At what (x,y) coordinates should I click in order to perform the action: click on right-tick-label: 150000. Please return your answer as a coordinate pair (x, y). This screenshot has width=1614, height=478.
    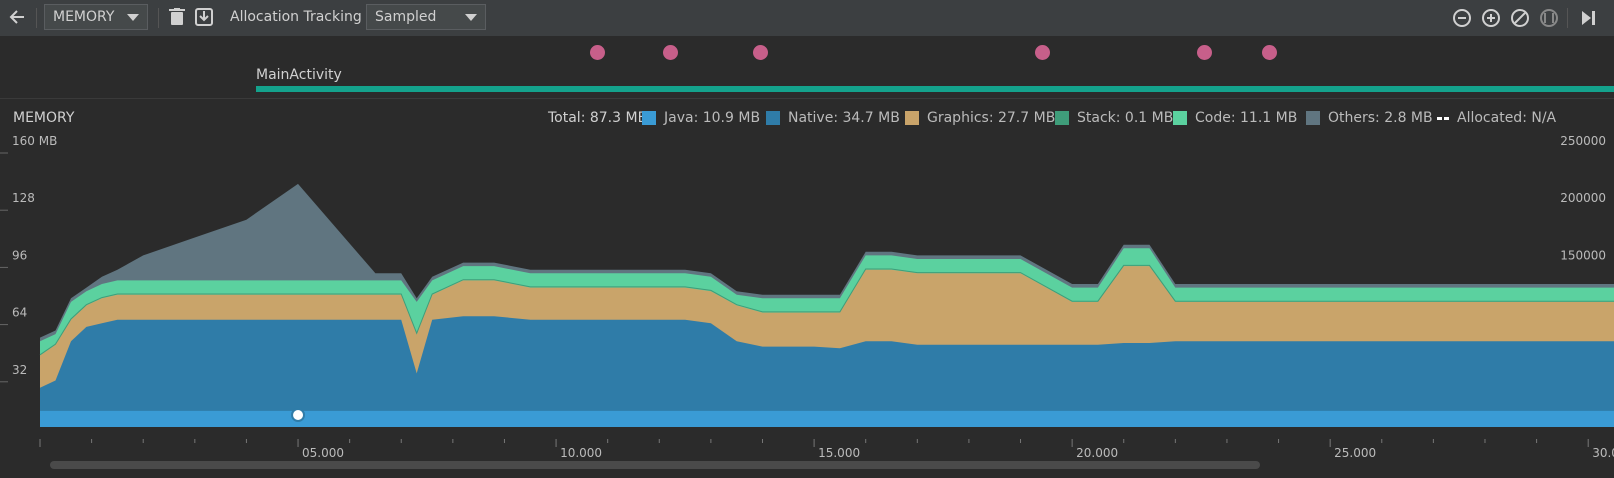
    Looking at the image, I should click on (1583, 255).